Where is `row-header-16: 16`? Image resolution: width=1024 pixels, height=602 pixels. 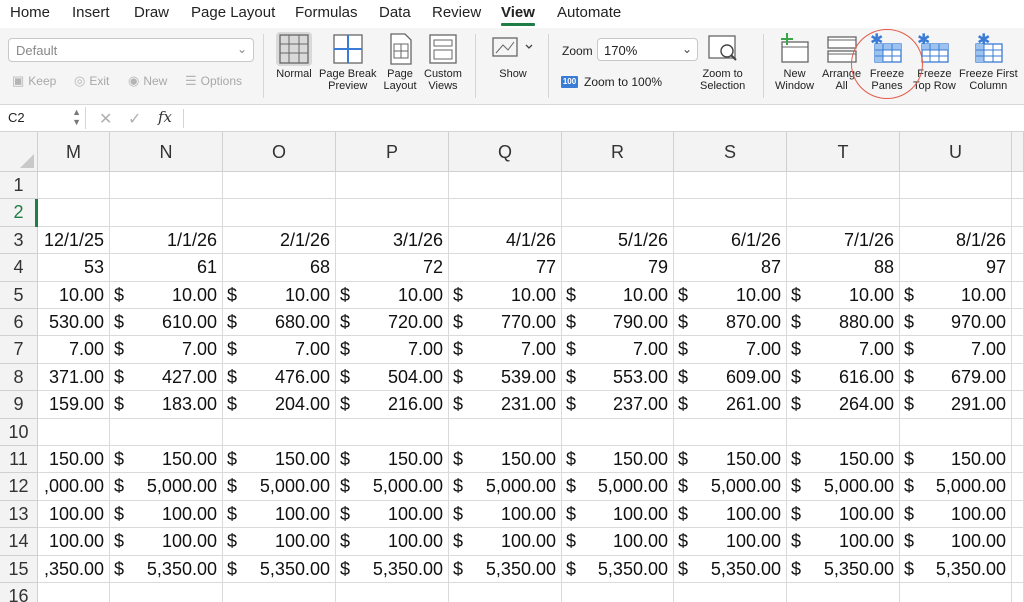
row-header-16: 16 is located at coordinates (19, 592).